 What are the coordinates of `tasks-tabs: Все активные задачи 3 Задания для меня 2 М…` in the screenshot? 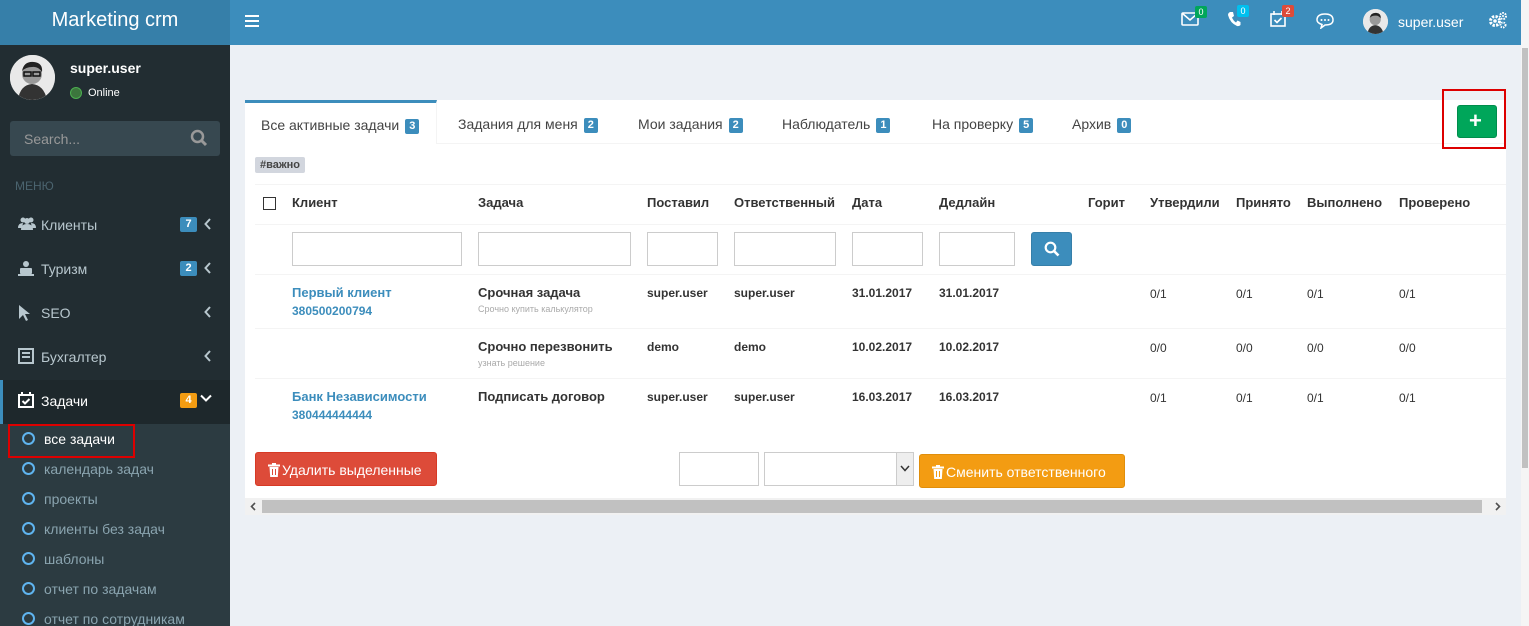 It's located at (875, 122).